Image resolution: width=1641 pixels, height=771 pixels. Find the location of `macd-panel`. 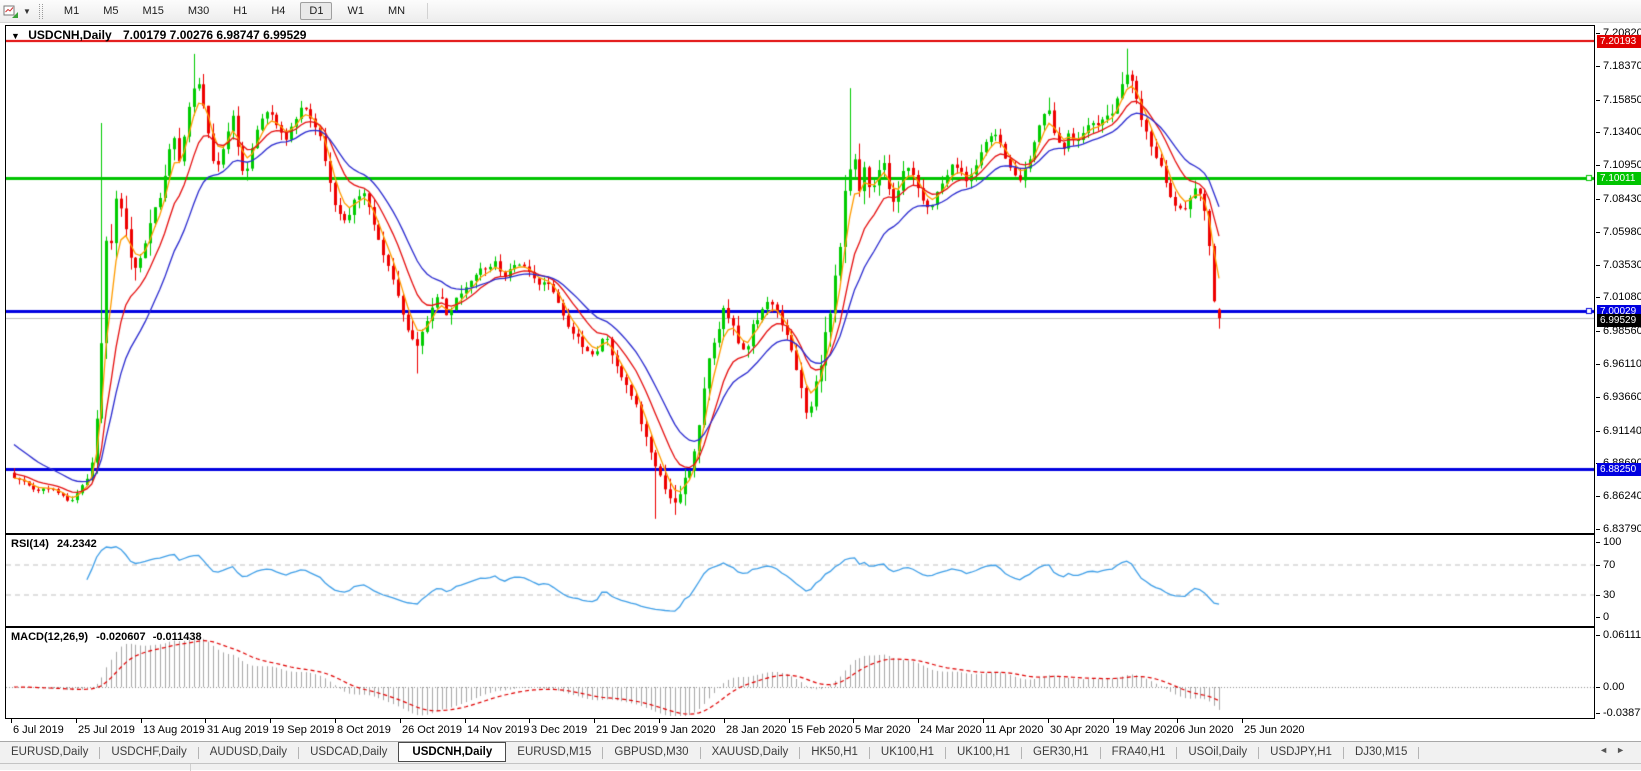

macd-panel is located at coordinates (800, 673).